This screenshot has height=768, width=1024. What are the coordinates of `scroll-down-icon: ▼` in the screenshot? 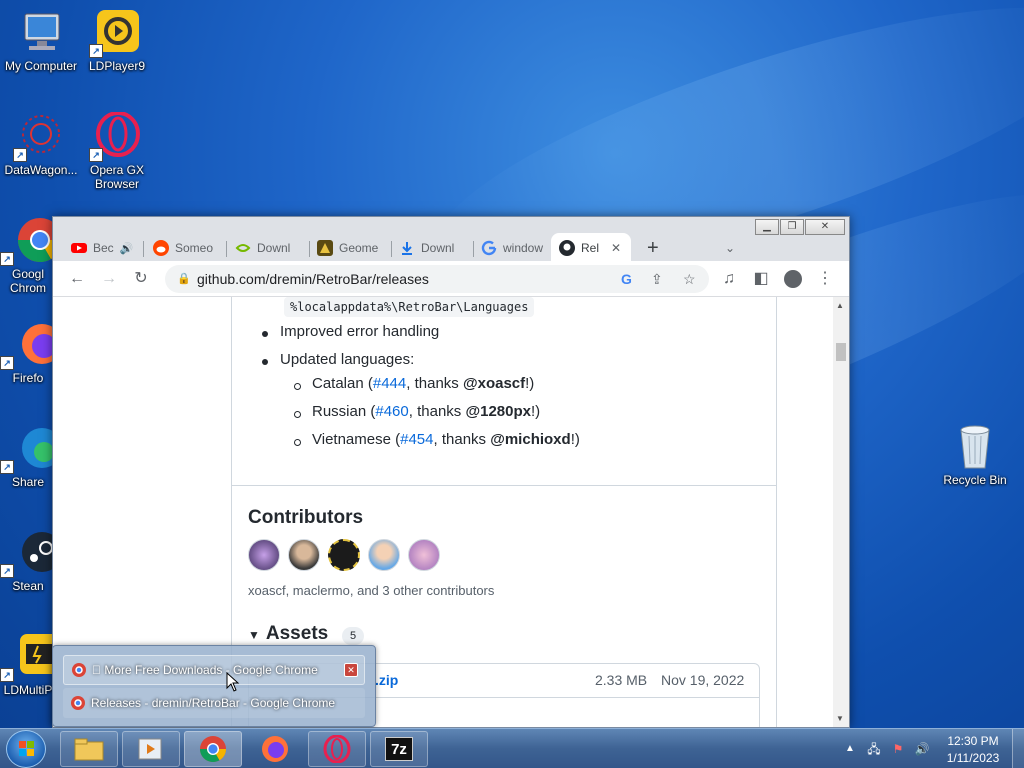 It's located at (840, 718).